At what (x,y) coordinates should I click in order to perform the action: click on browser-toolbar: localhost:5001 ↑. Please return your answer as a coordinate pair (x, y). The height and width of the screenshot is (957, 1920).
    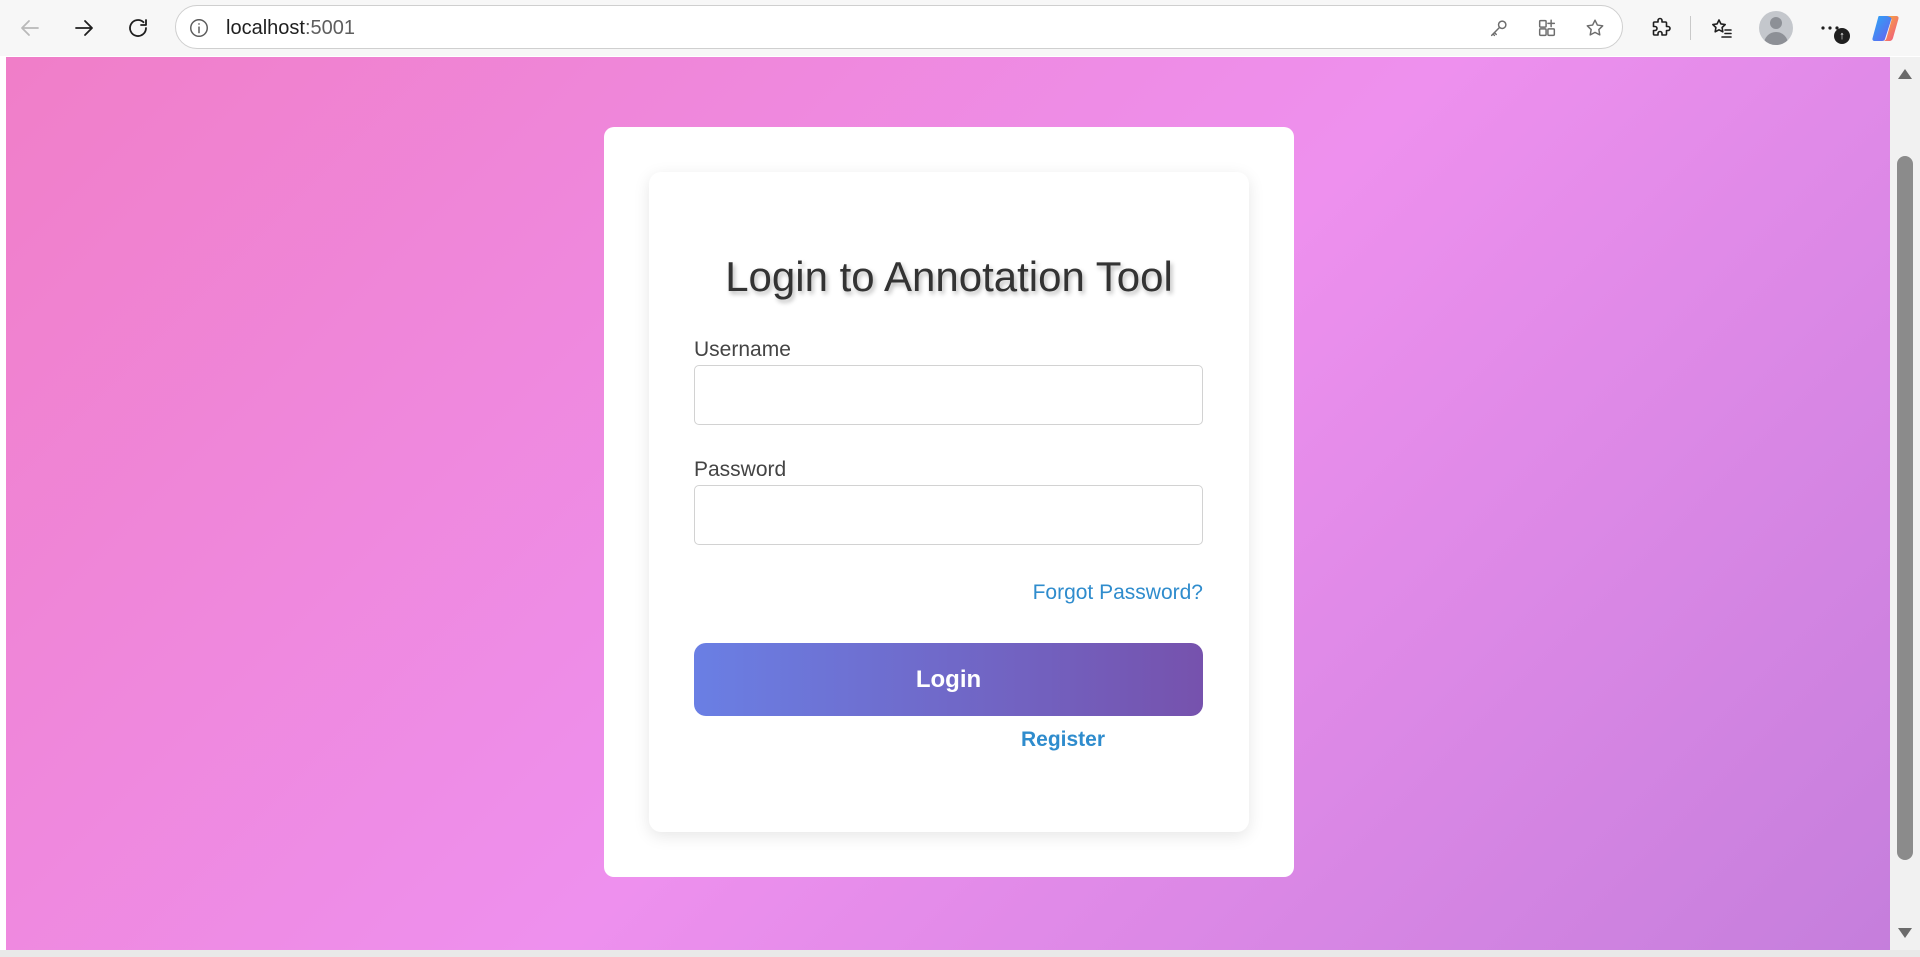
    Looking at the image, I should click on (960, 28).